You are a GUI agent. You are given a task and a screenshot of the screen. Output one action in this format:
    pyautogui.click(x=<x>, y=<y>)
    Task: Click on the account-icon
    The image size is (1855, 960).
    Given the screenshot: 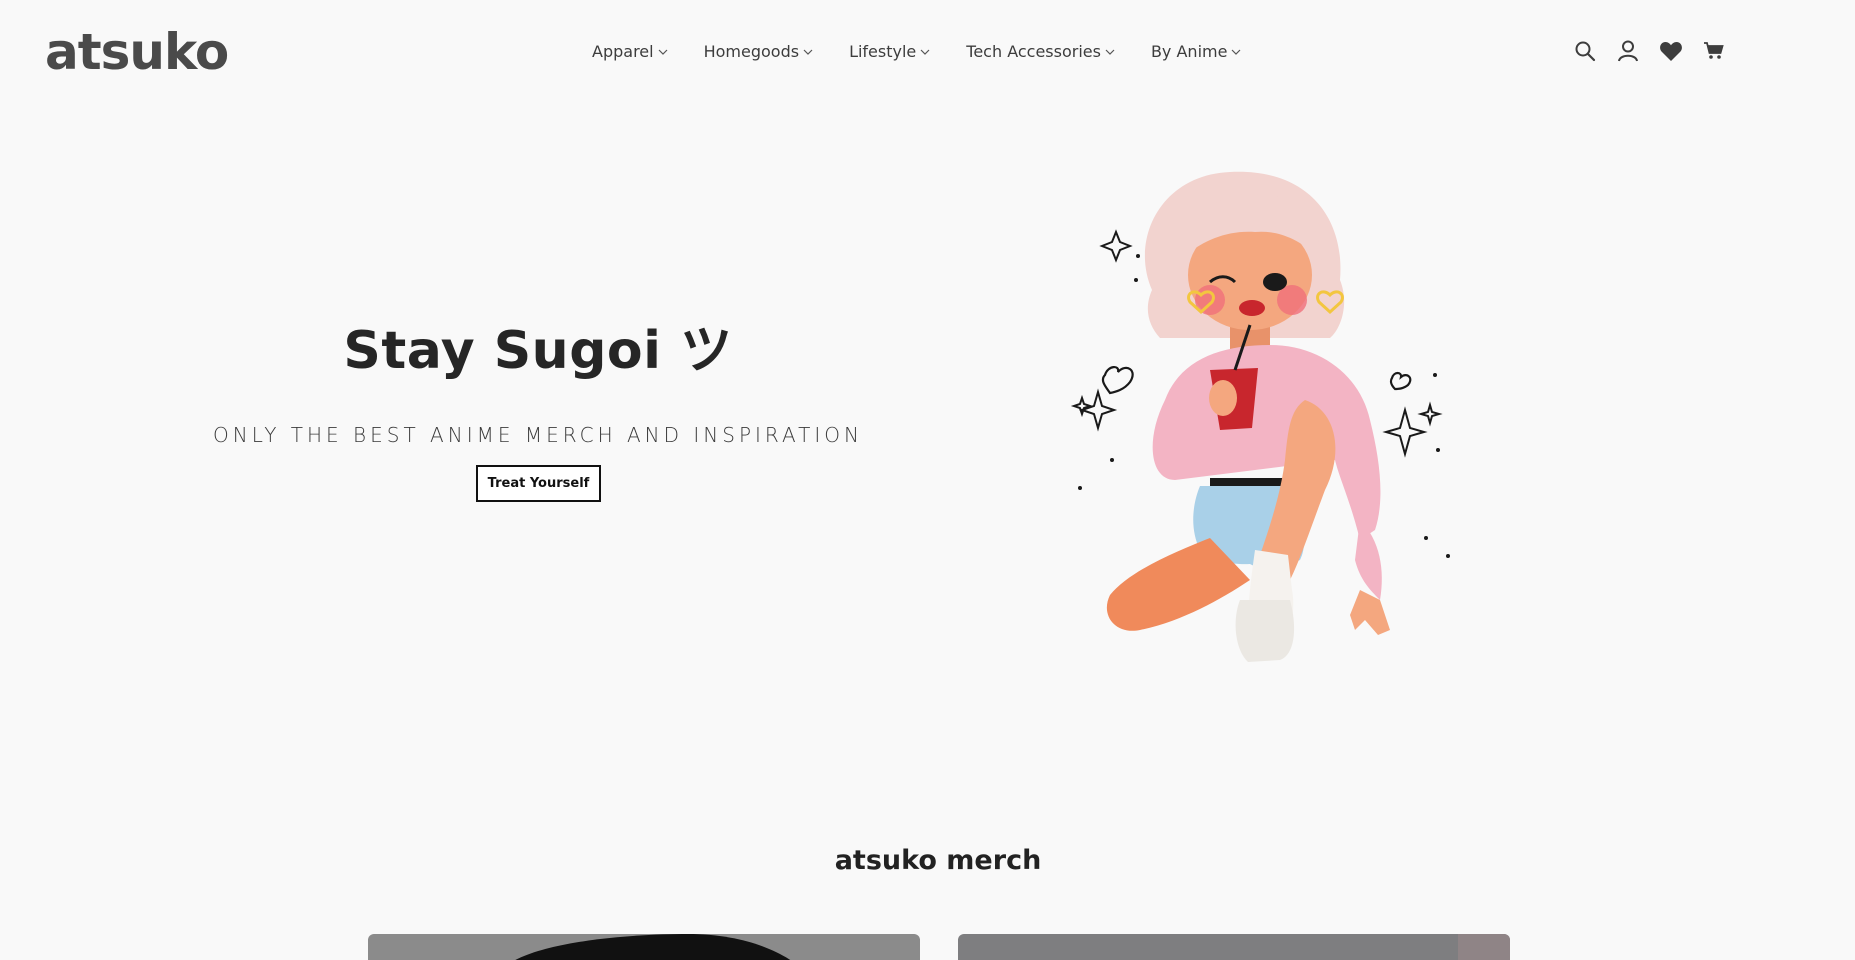 What is the action you would take?
    pyautogui.click(x=1628, y=51)
    